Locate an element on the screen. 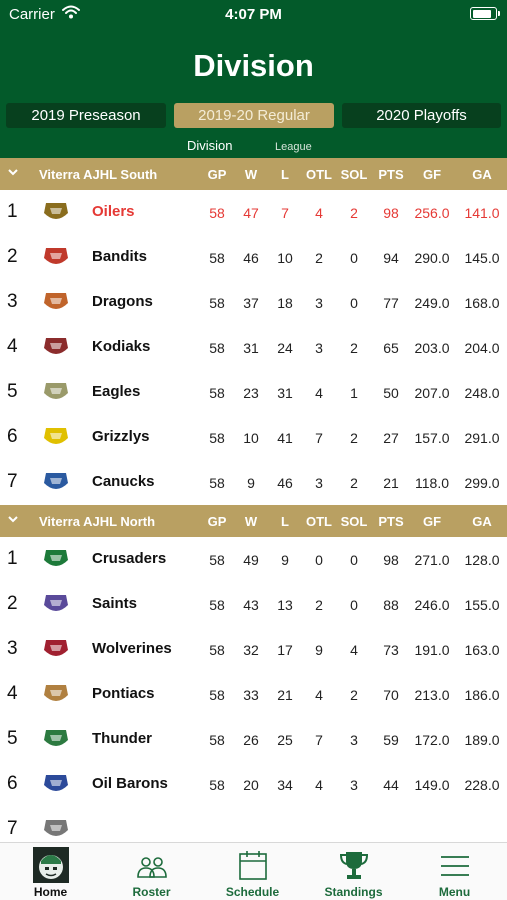  tab-league: League is located at coordinates (293, 147).